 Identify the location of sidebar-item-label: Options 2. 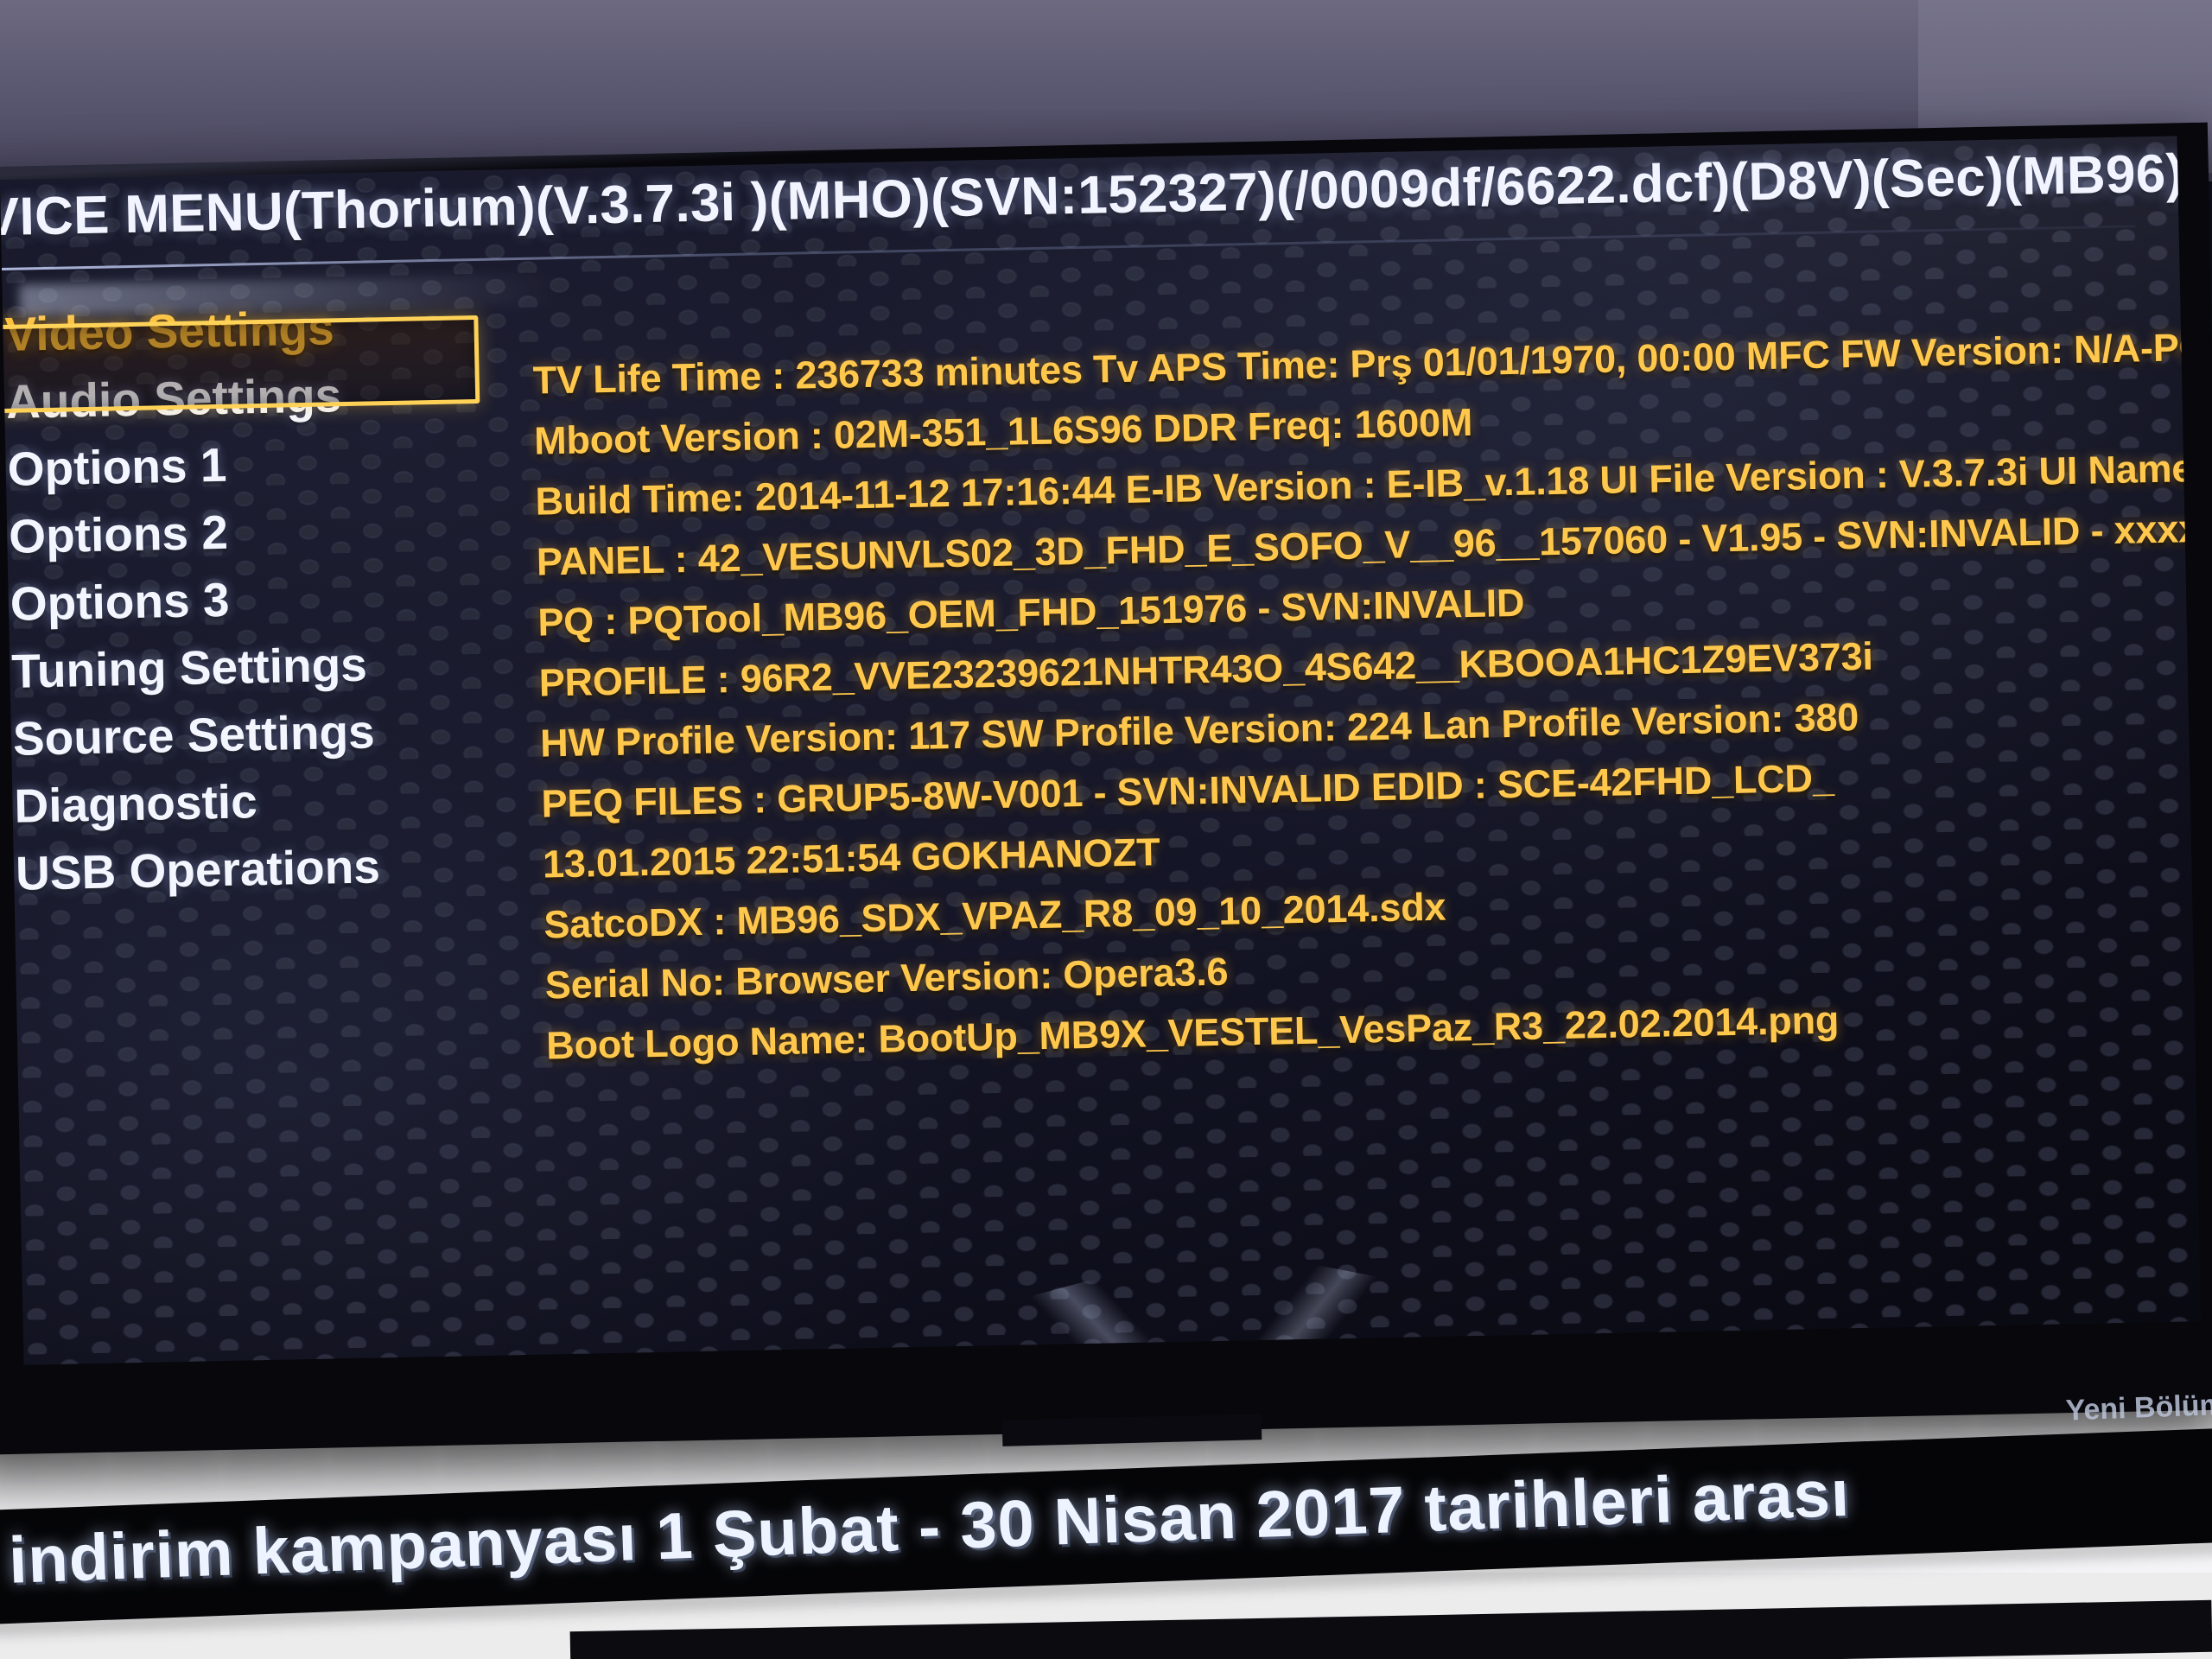
(118, 534).